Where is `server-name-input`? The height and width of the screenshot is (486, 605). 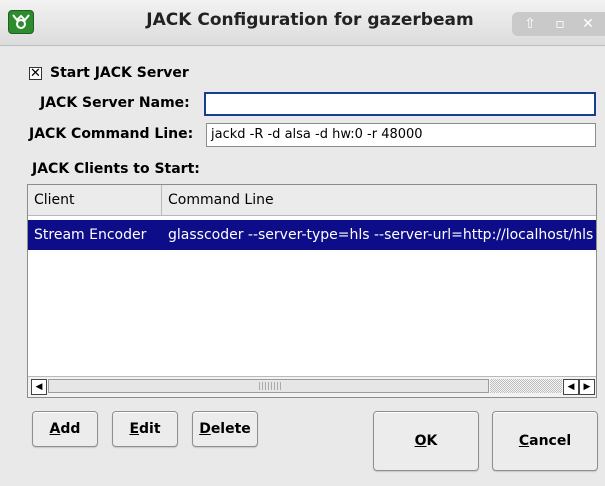
server-name-input is located at coordinates (400, 104).